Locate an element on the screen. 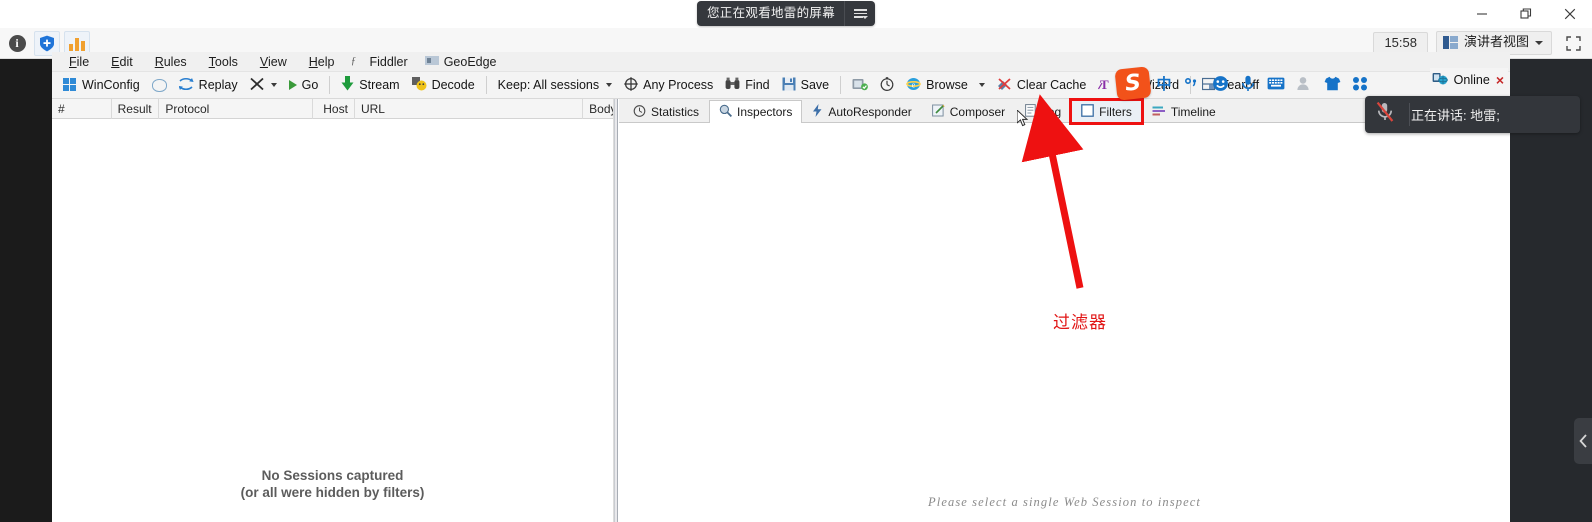 The width and height of the screenshot is (1592, 522). tab-autoresponder: AutoResponder is located at coordinates (861, 111).